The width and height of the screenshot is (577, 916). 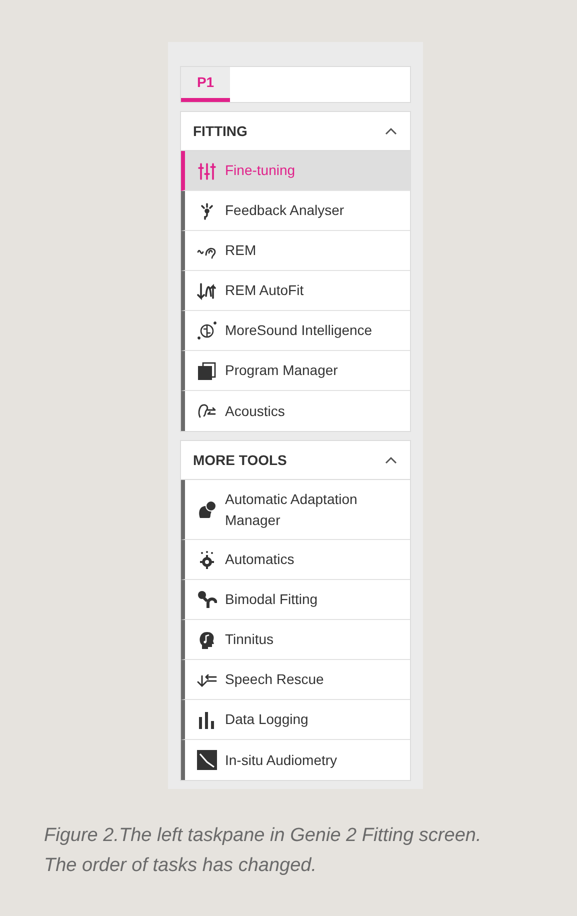 I want to click on program-tab: P1, so click(x=205, y=84).